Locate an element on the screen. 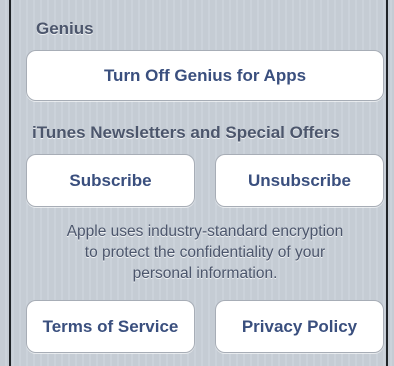 Image resolution: width=394 pixels, height=366 pixels. privacy-note-line: personal information. is located at coordinates (205, 273).